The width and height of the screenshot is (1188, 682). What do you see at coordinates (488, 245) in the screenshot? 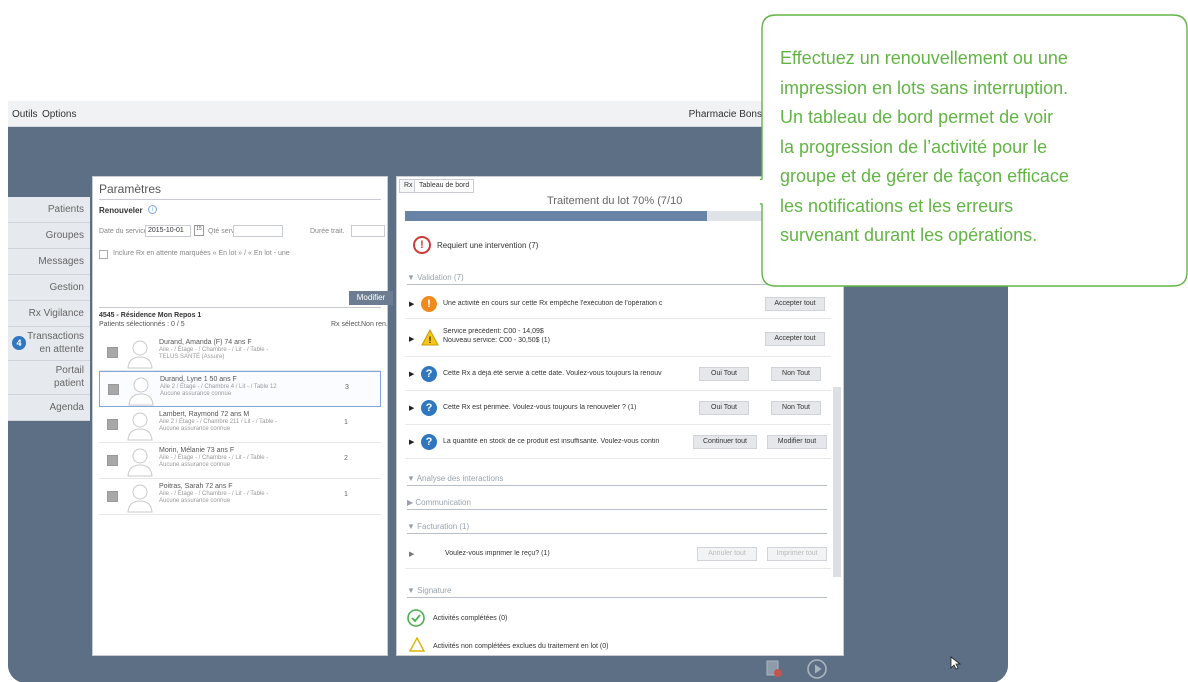
I see `intervention-label: Requiert une intervention (7)` at bounding box center [488, 245].